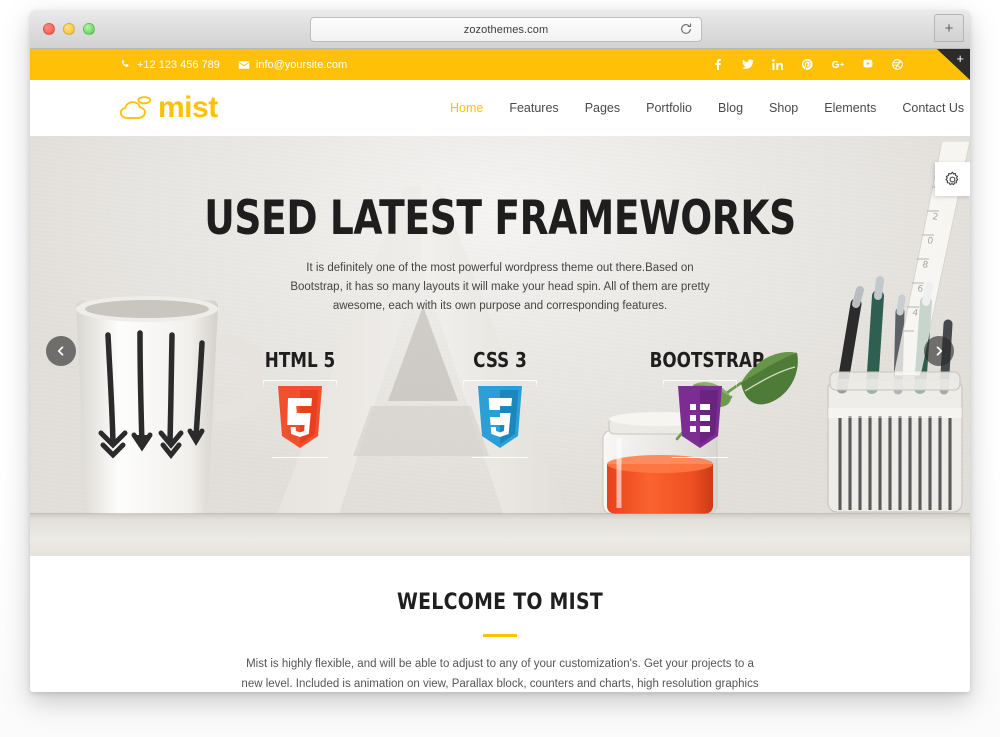 The image size is (1000, 737). I want to click on new-tab-button: +, so click(949, 28).